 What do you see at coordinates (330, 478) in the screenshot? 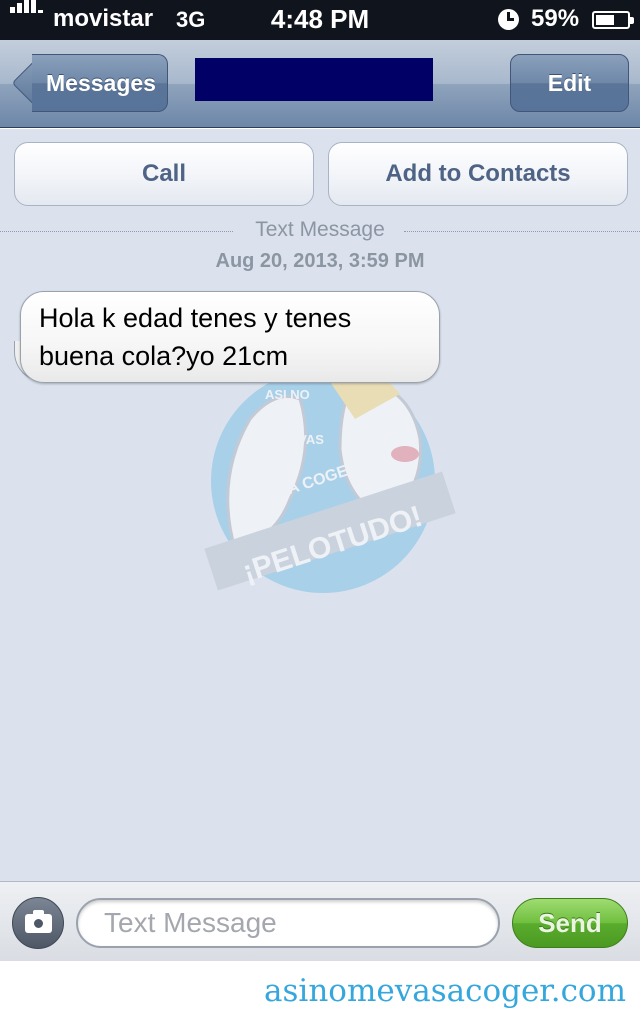
I see `watermark-logo: ASI NO ME VAS A COGER ¡PELOTUDO!` at bounding box center [330, 478].